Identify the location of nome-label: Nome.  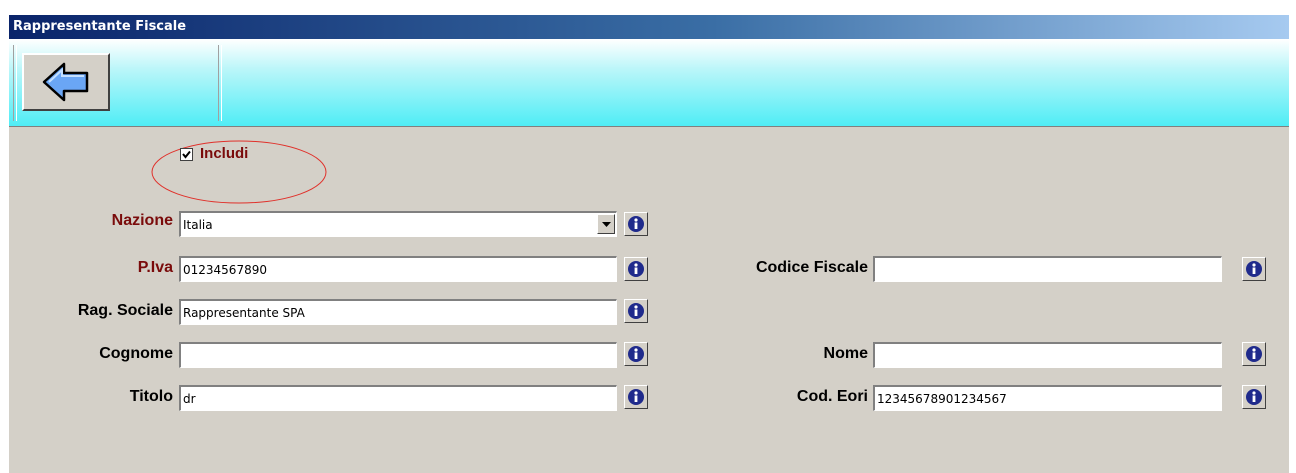
(845, 353).